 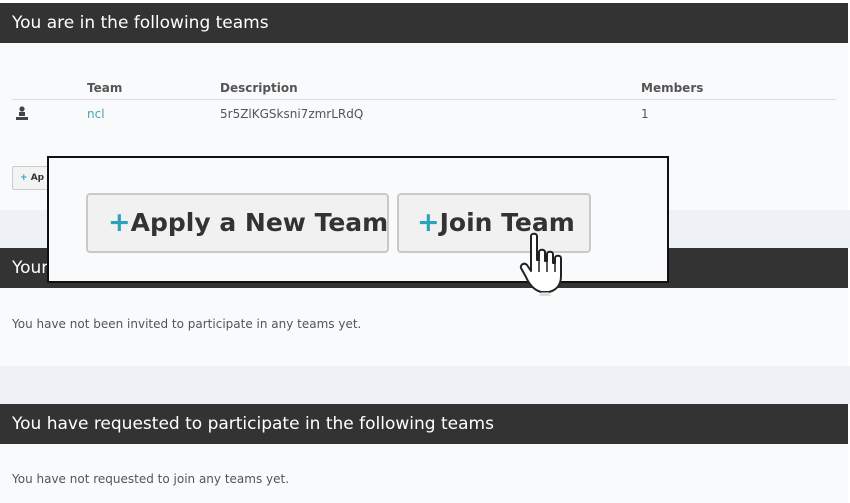 I want to click on apply-team-button-small-label: Ap, so click(x=37, y=178).